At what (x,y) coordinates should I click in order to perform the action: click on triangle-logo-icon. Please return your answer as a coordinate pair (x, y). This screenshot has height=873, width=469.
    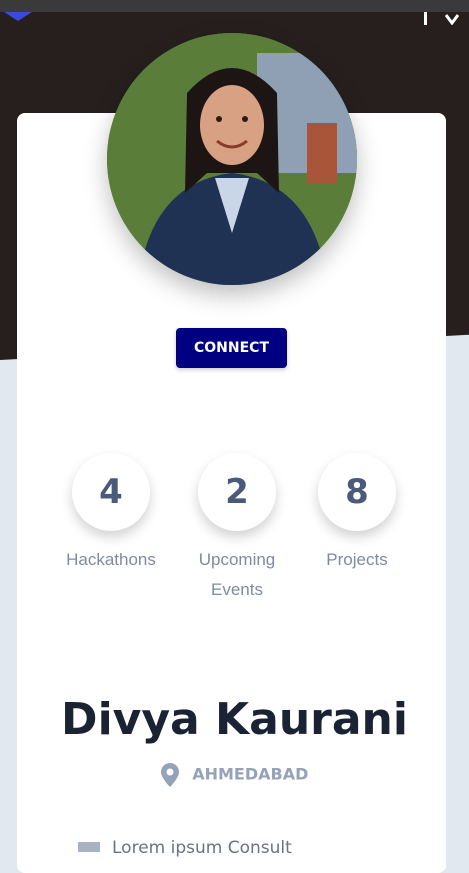
    Looking at the image, I should click on (18, 16).